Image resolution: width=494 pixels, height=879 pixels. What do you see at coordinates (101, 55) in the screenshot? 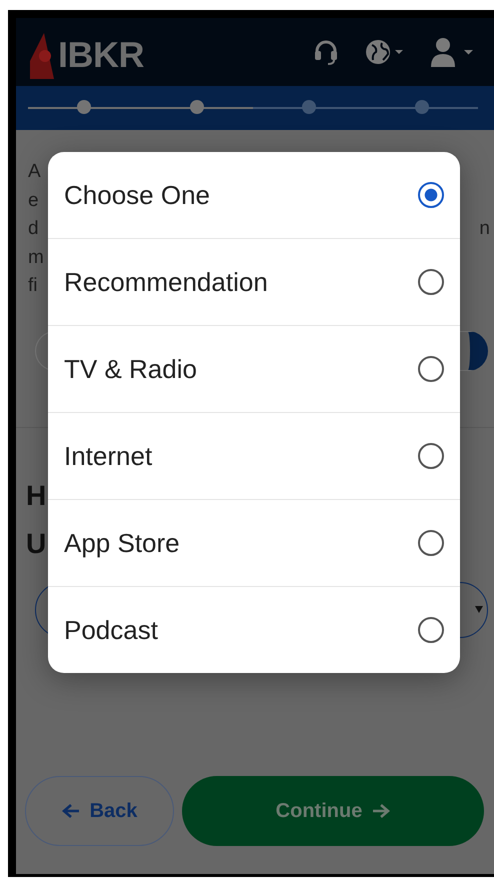
I see `logo-text: IBKR` at bounding box center [101, 55].